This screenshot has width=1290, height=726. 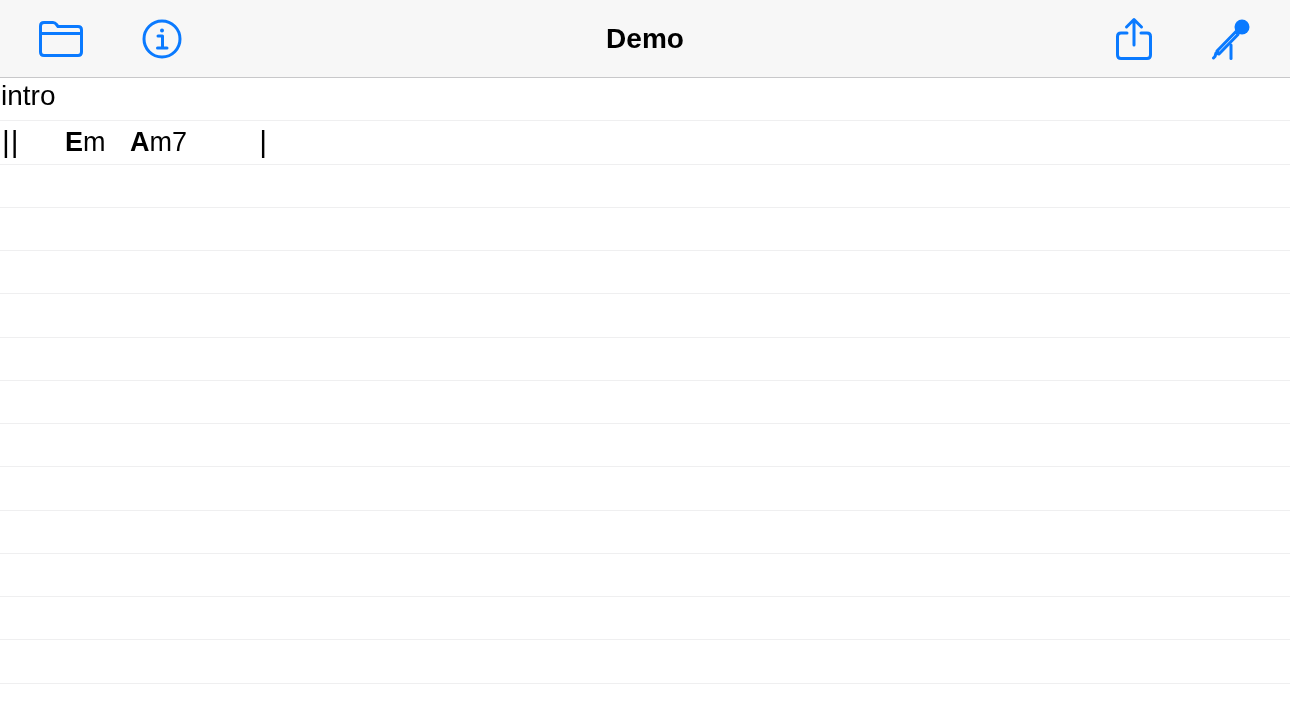 I want to click on info-button, so click(x=162, y=38).